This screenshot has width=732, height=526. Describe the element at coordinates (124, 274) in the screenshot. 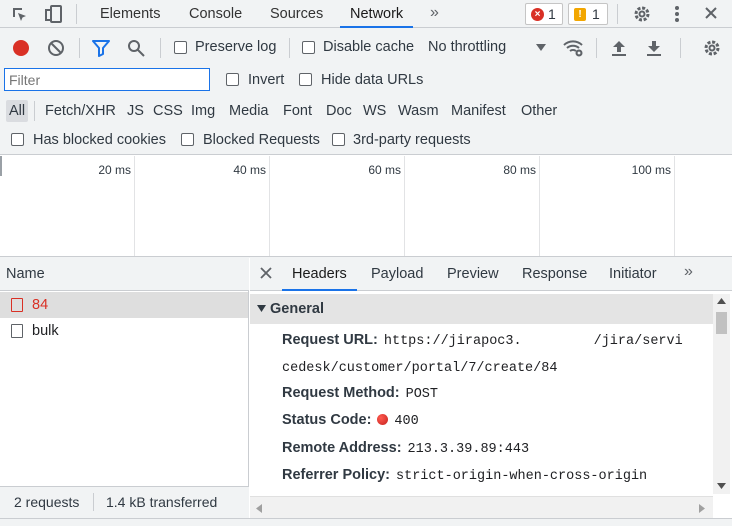

I see `name-column-header: Name` at that location.